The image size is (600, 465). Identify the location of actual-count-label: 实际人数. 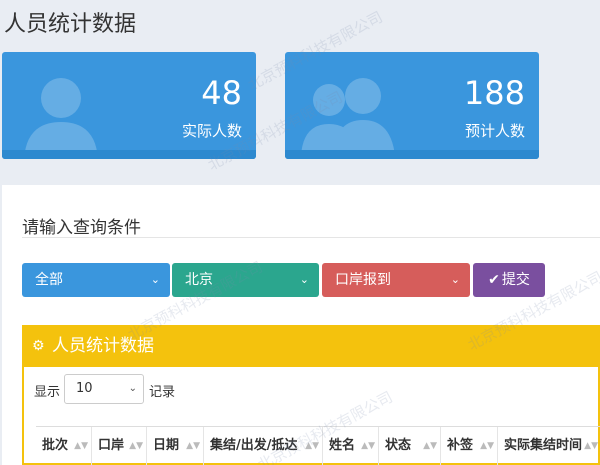
(211, 131).